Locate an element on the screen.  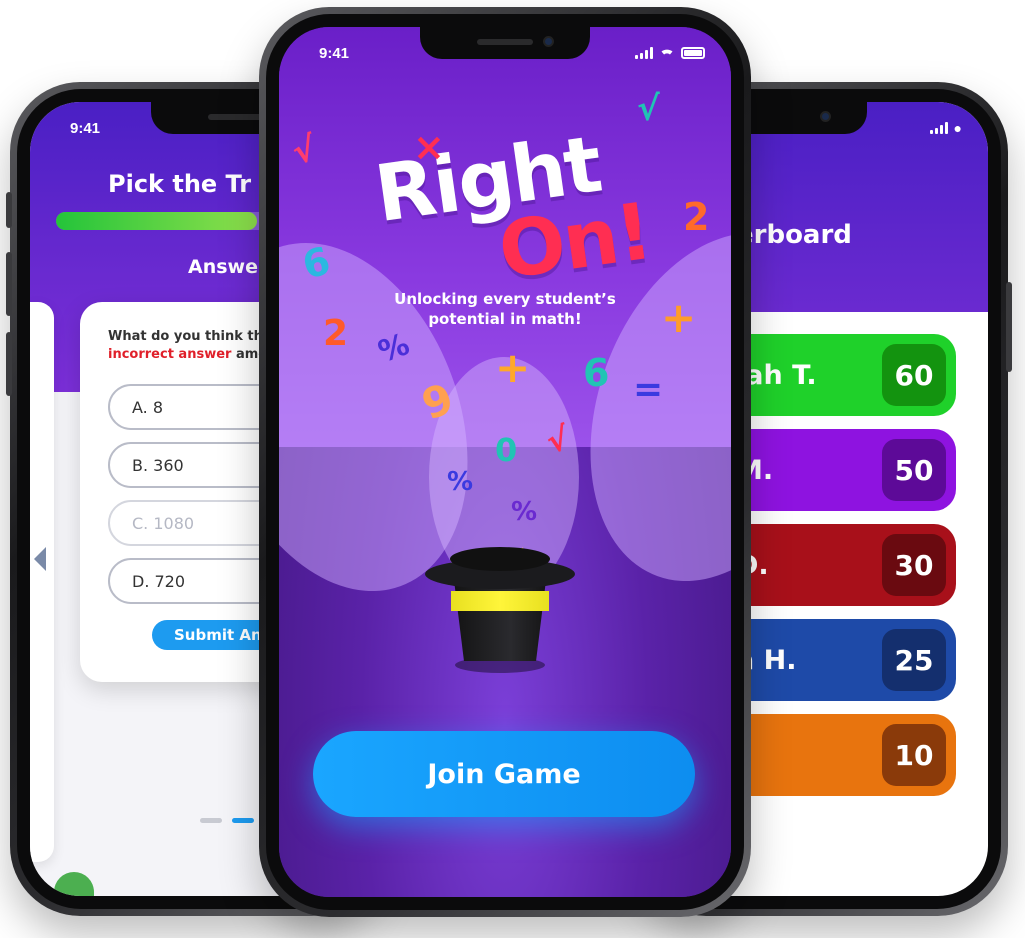
player-score: 10 is located at coordinates (914, 755).